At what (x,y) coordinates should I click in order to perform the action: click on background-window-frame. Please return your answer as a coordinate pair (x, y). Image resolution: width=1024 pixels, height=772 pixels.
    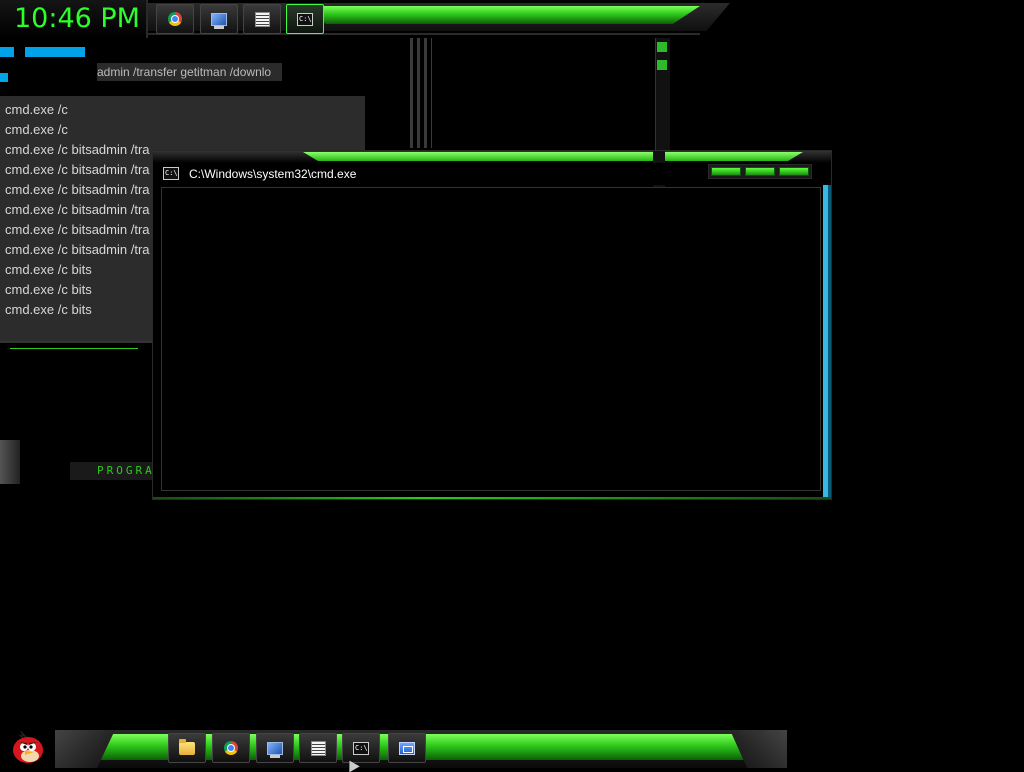
    Looking at the image, I should click on (421, 93).